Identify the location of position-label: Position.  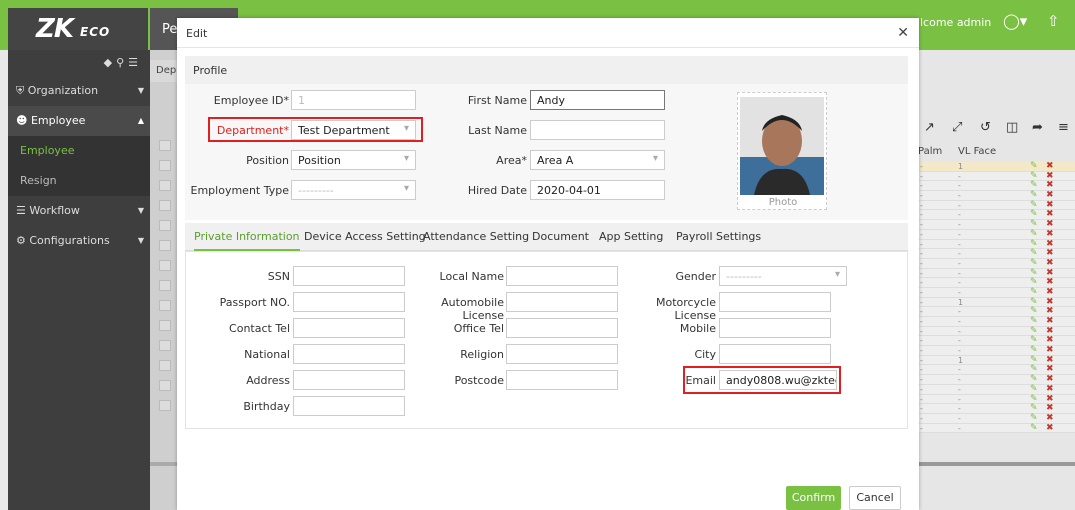
(267, 160).